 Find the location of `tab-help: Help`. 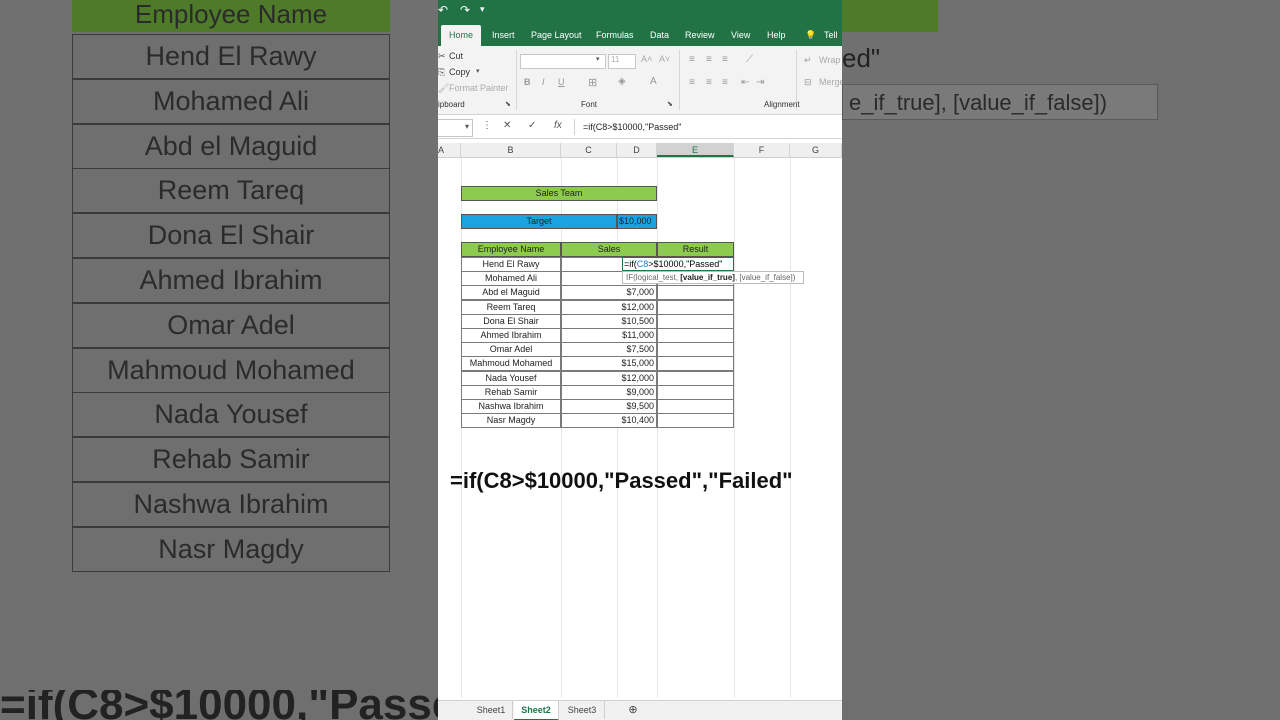

tab-help: Help is located at coordinates (776, 35).